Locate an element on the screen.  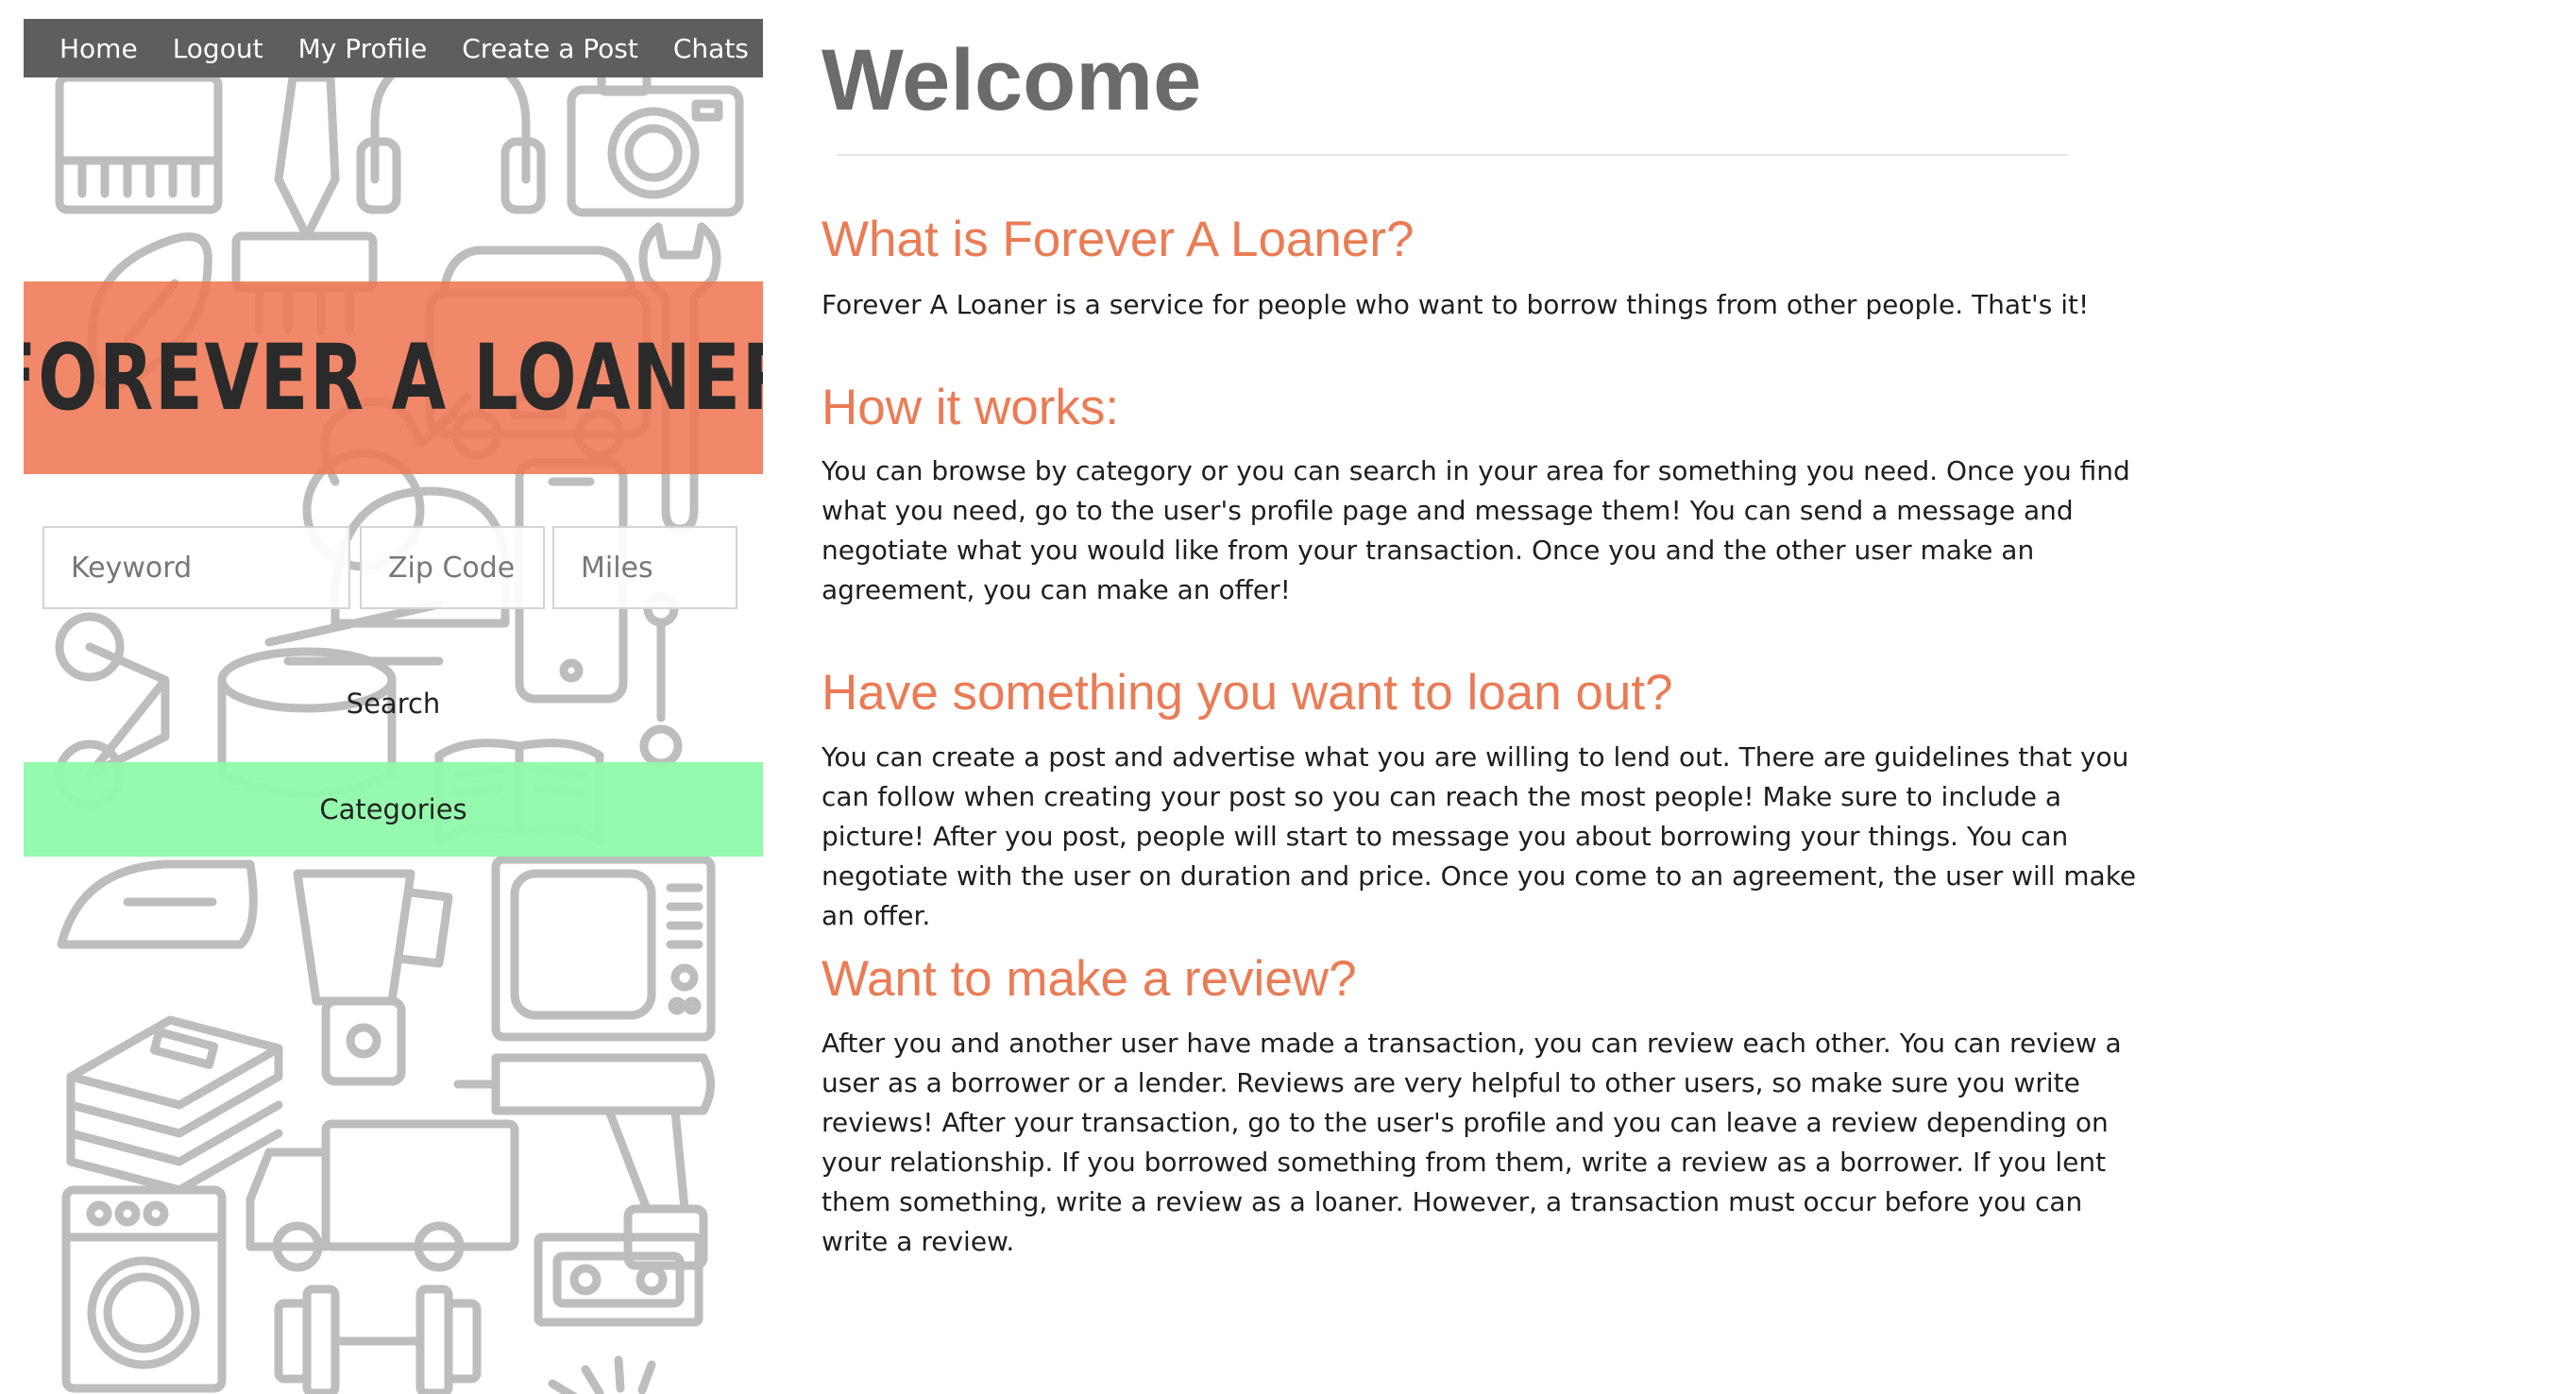
nav-logout-link: Logout is located at coordinates (218, 48).